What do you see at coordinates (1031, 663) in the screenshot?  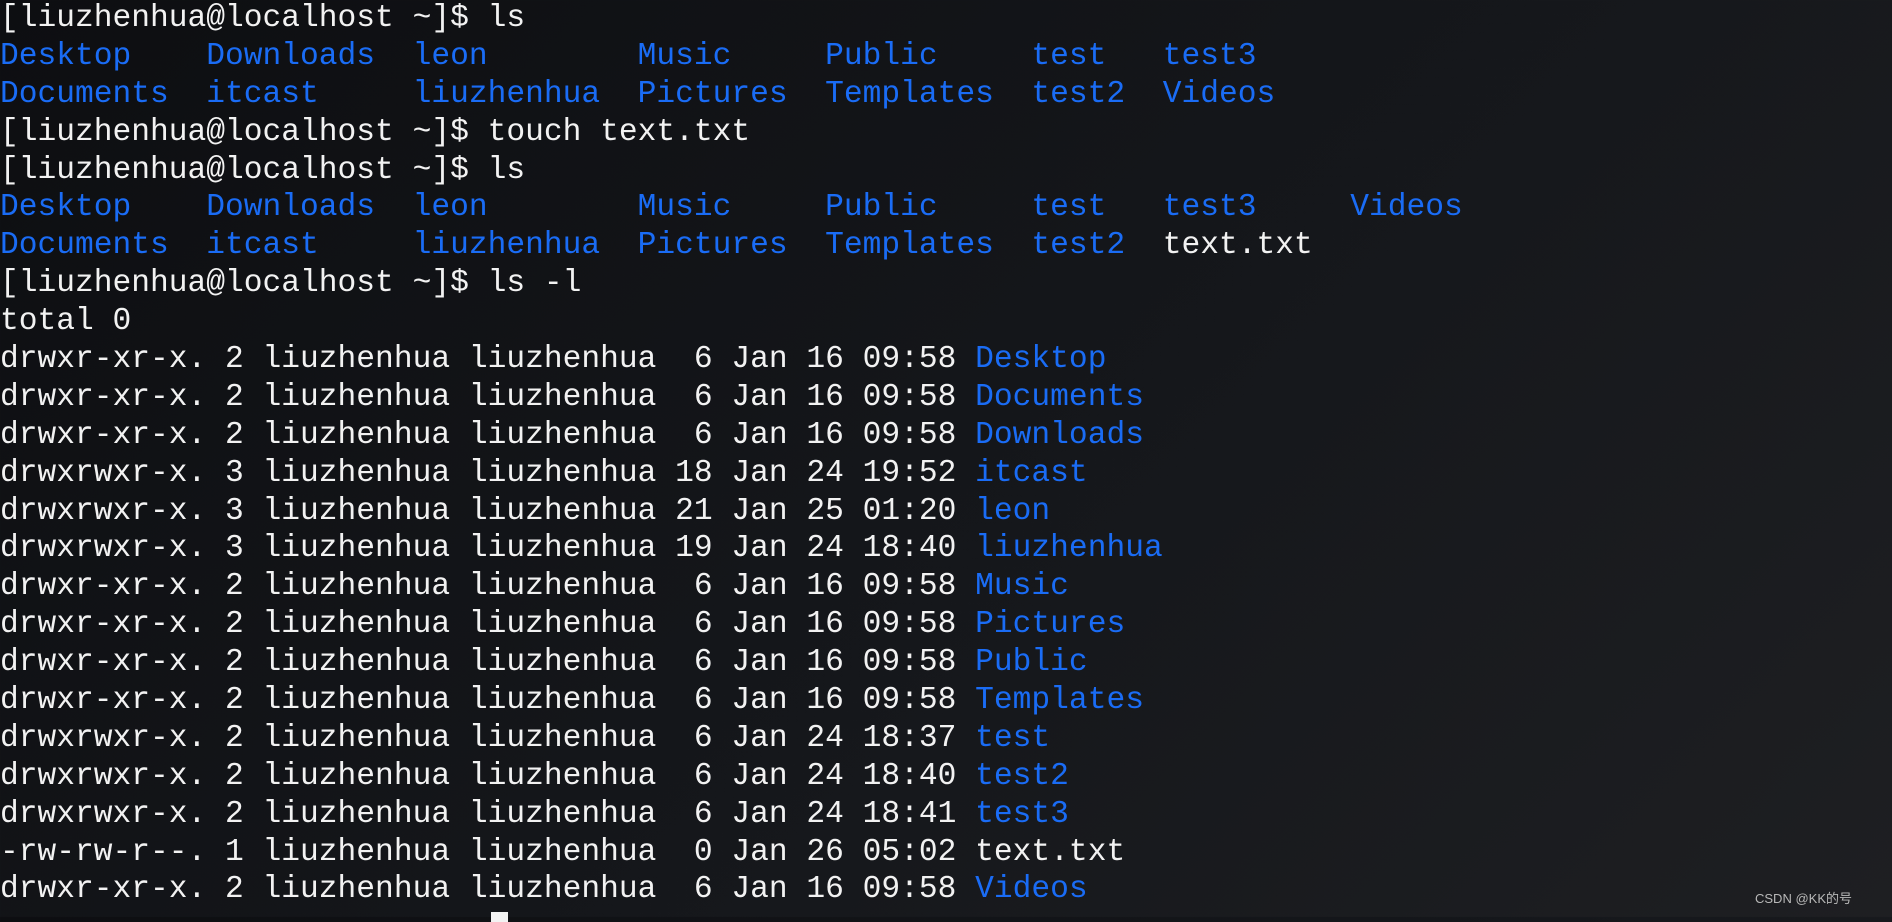 I see `directory-name: Public` at bounding box center [1031, 663].